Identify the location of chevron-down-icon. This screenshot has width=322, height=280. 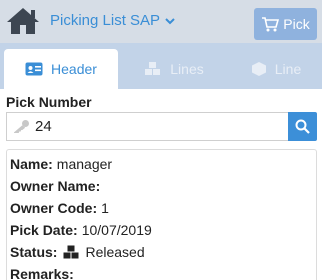
(170, 20).